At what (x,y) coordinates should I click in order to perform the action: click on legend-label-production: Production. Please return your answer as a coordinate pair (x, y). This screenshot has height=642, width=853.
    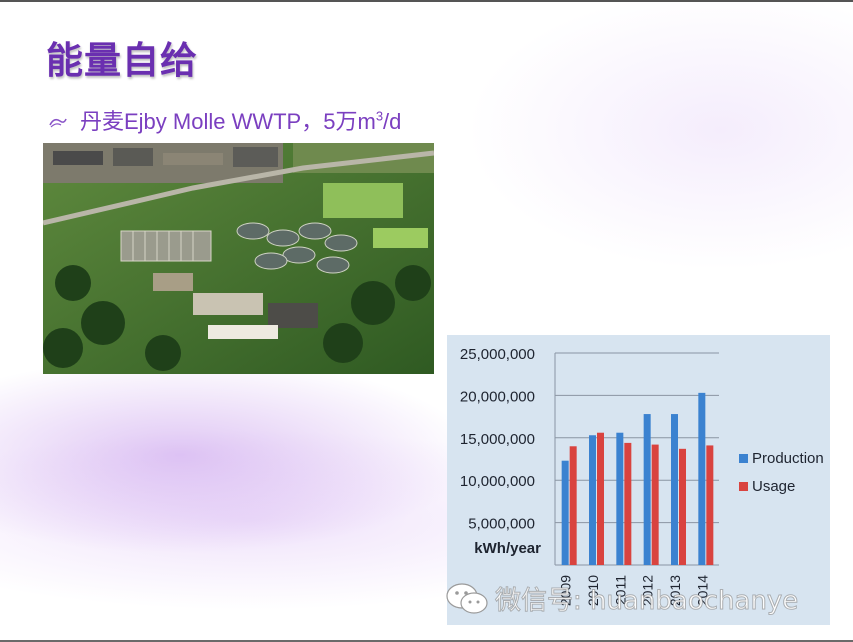
    Looking at the image, I should click on (788, 458).